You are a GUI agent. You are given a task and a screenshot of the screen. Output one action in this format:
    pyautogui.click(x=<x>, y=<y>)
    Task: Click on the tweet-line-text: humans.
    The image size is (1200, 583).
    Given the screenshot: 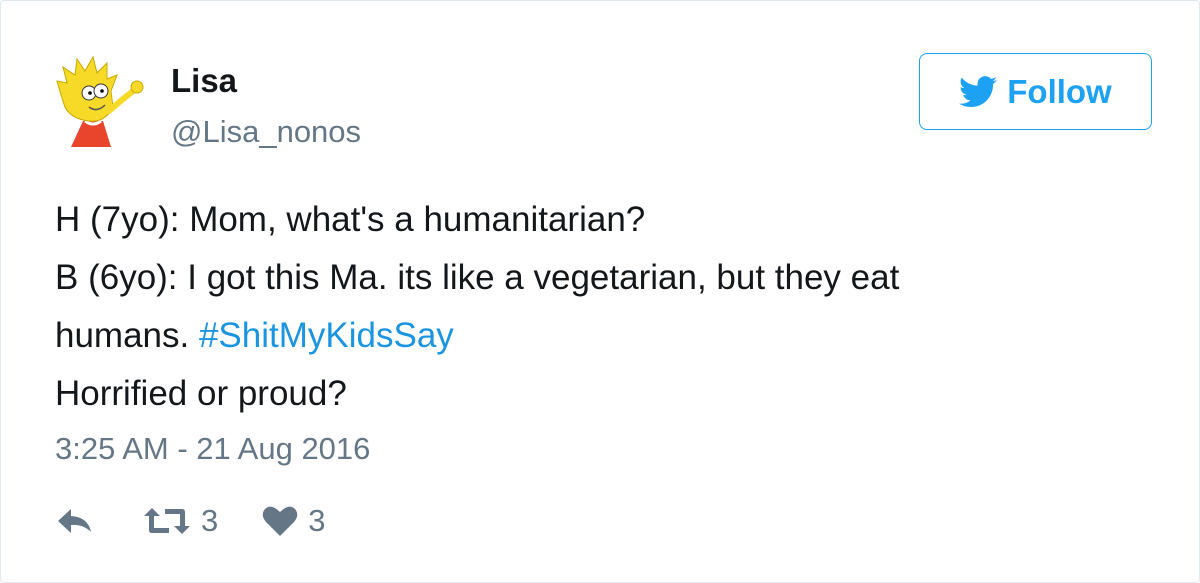 What is the action you would take?
    pyautogui.click(x=127, y=335)
    